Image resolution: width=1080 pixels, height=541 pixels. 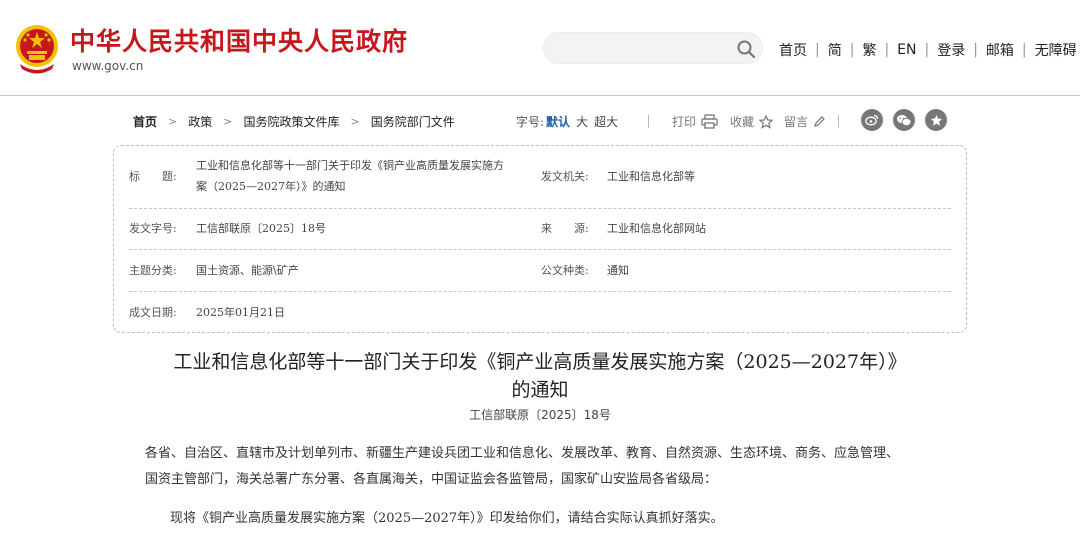 I want to click on date-label: 成文日期:, so click(x=153, y=312).